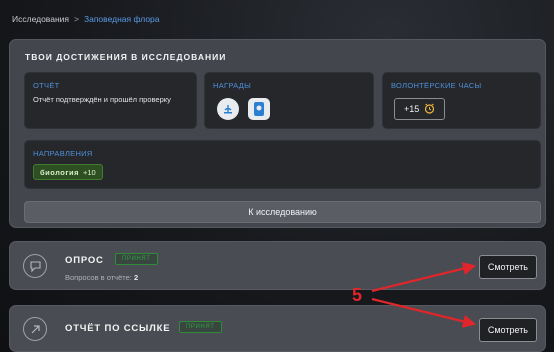  I want to click on arrow-to-link-report-button, so click(424, 312).